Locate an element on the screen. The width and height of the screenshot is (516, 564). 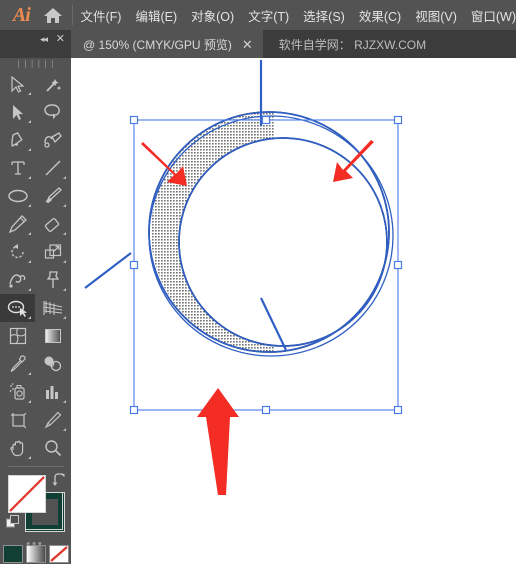
menu-window: 窗口(W) is located at coordinates (493, 15).